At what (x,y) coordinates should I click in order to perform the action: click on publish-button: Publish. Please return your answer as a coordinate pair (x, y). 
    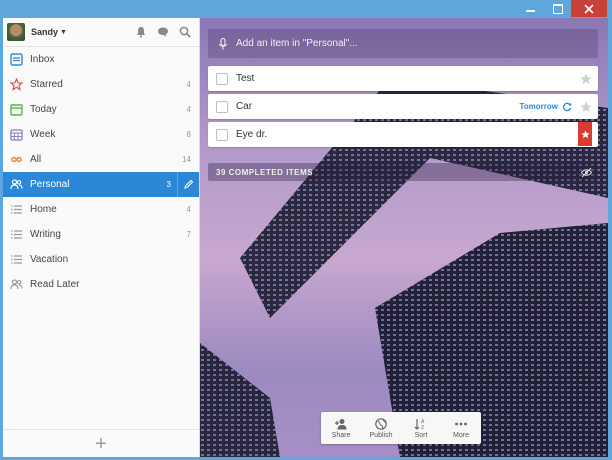
    Looking at the image, I should click on (381, 428).